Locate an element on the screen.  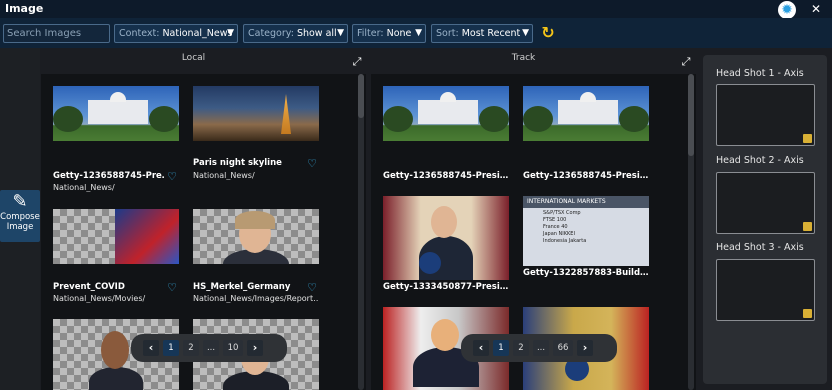
market-row: France 40 is located at coordinates (555, 227).